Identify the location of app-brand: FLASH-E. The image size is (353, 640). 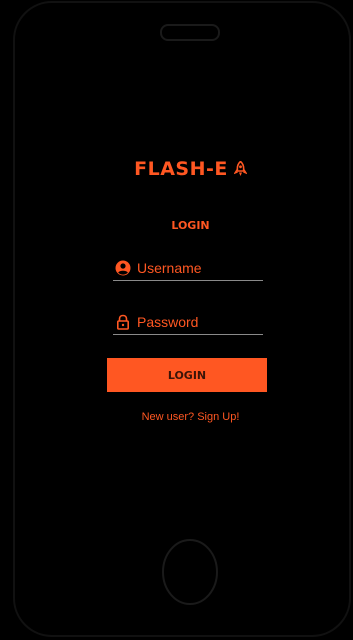
(190, 170).